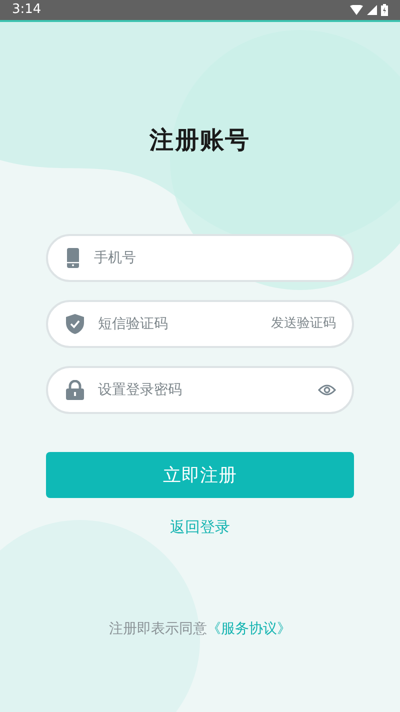  Describe the element at coordinates (200, 527) in the screenshot. I see `back-to-login-link: 返回登录` at that location.